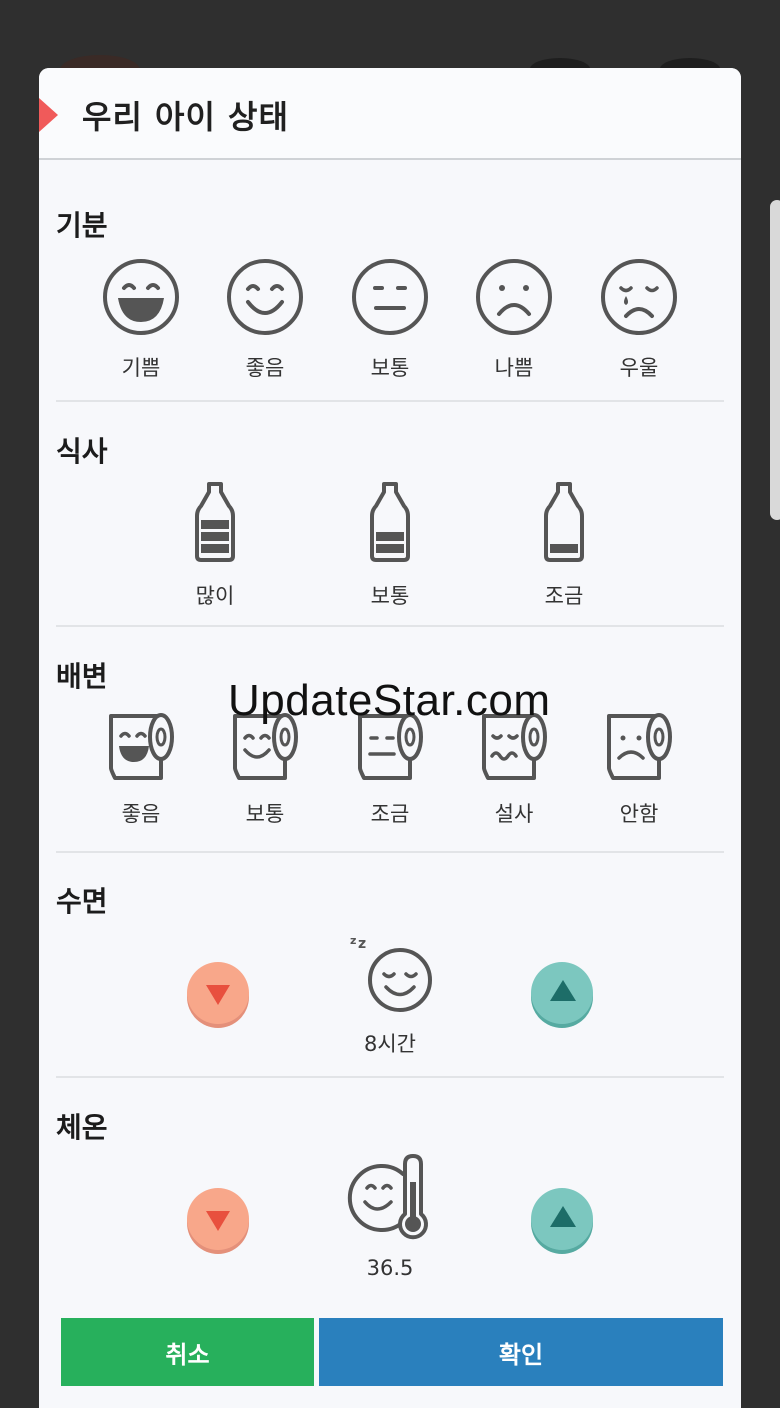 This screenshot has height=1408, width=780. What do you see at coordinates (82, 676) in the screenshot?
I see `bowel-title: 배변` at bounding box center [82, 676].